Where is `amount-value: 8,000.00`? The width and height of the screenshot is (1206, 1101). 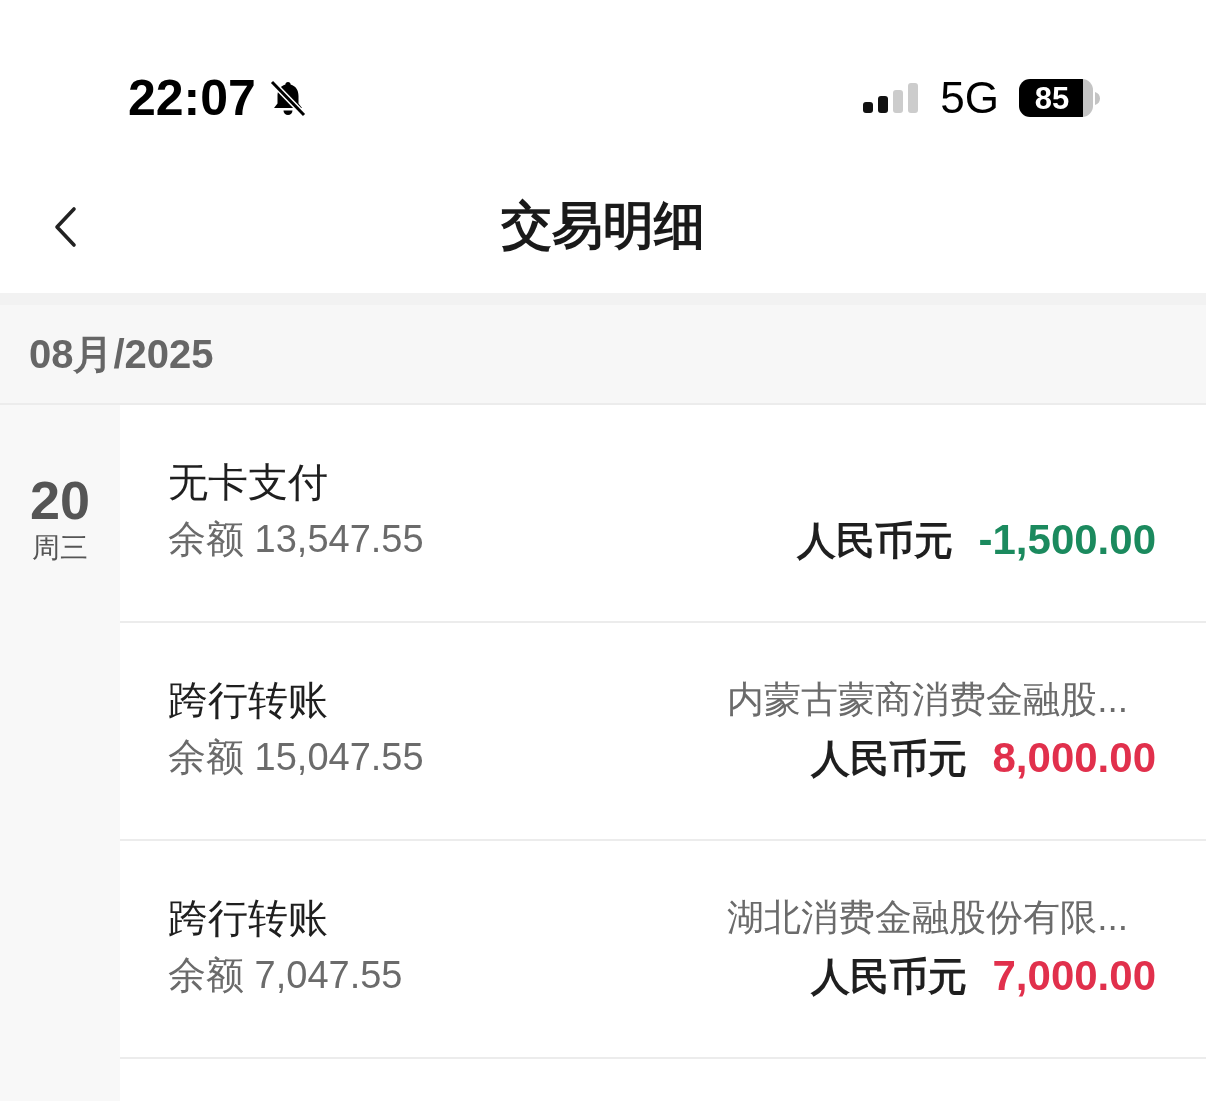
amount-value: 8,000.00 is located at coordinates (1074, 757).